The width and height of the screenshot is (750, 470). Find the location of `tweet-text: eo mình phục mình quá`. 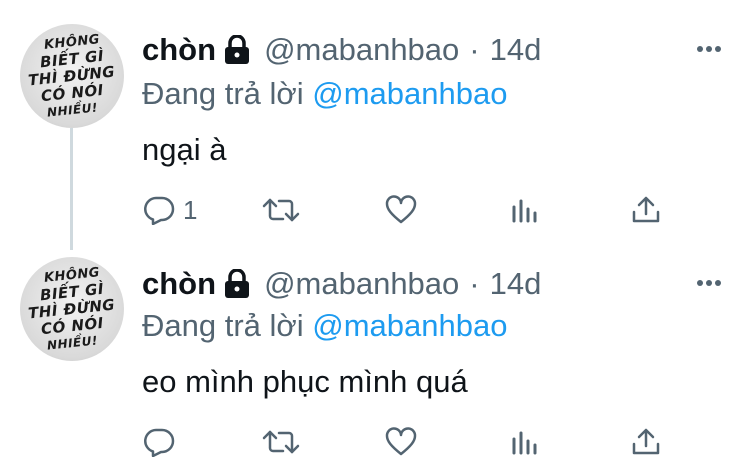

tweet-text: eo mình phục mình quá is located at coordinates (305, 381).